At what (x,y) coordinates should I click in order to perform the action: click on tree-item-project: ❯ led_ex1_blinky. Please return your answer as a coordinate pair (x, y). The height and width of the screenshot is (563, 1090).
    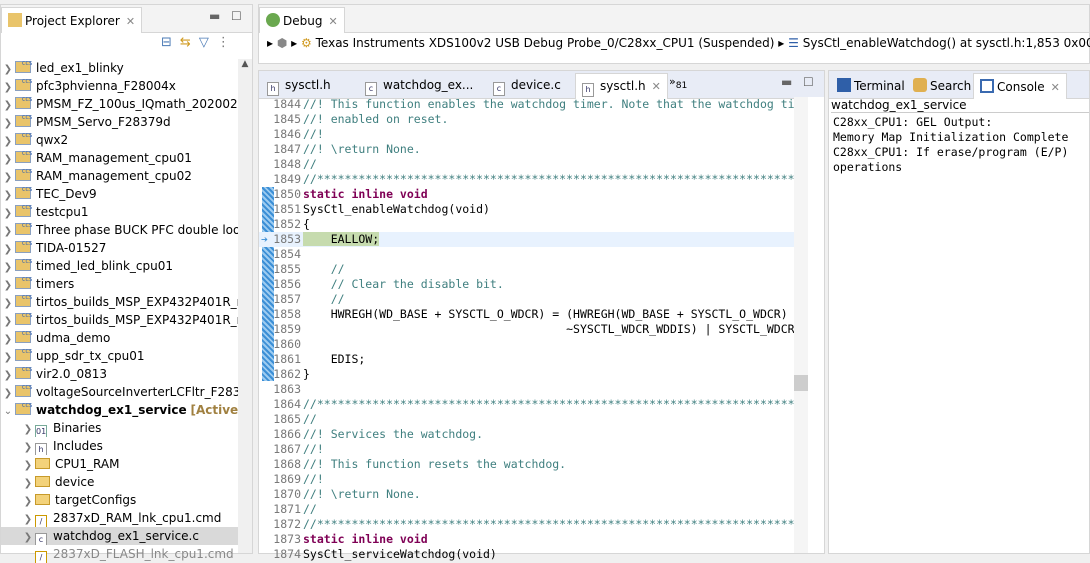
    Looking at the image, I should click on (120, 68).